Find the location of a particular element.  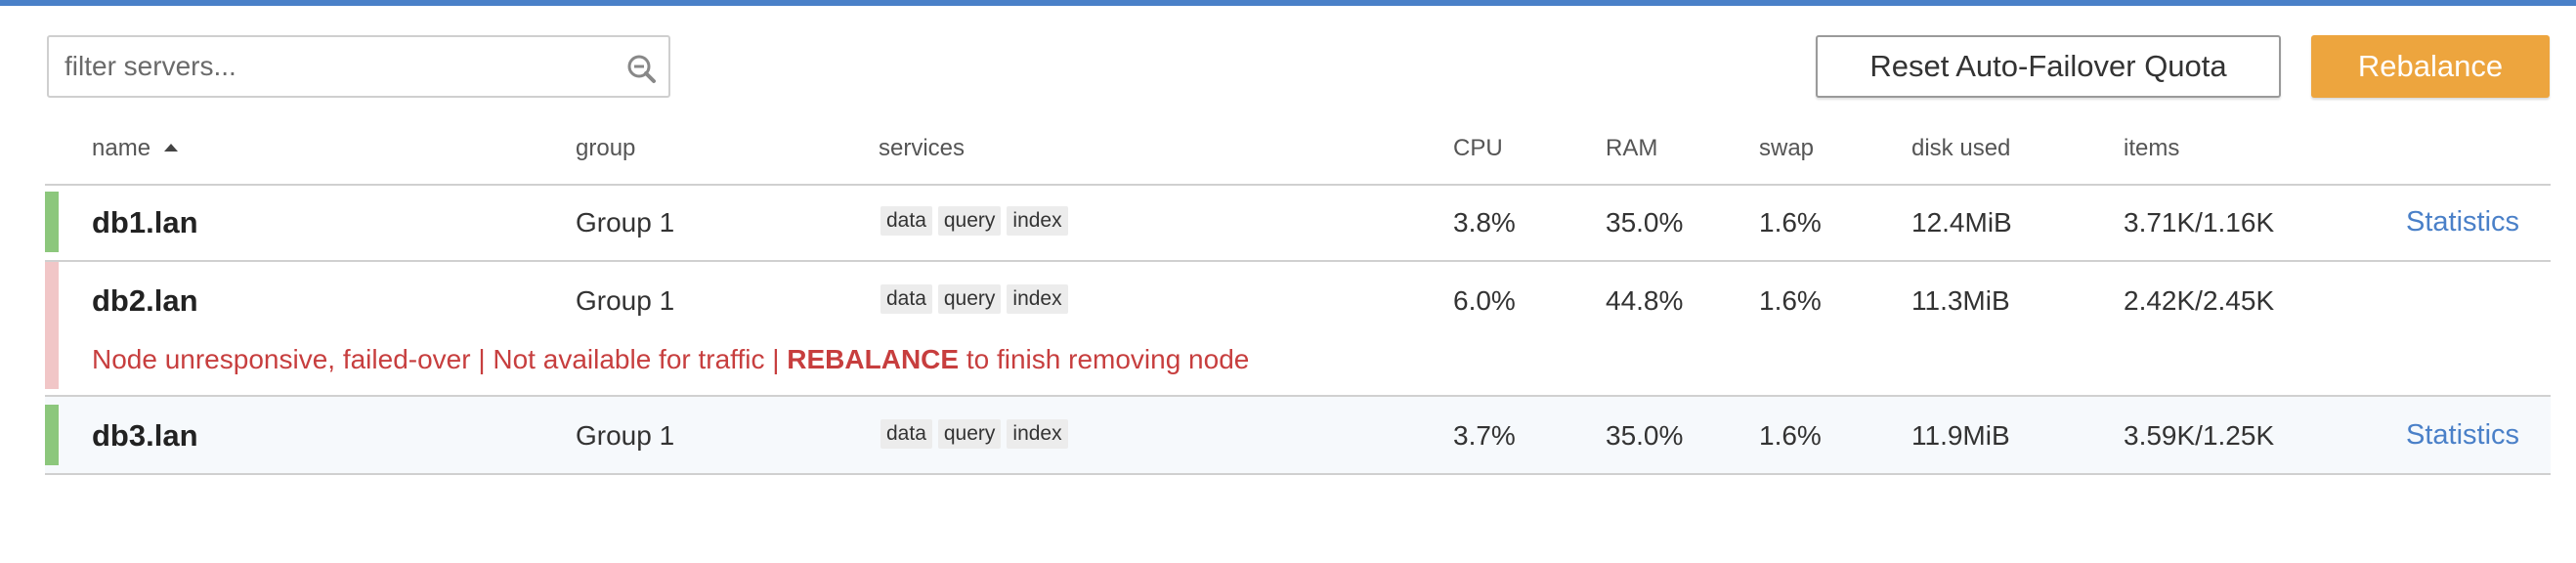

items-value: 3.71K/1.16K is located at coordinates (2199, 222).